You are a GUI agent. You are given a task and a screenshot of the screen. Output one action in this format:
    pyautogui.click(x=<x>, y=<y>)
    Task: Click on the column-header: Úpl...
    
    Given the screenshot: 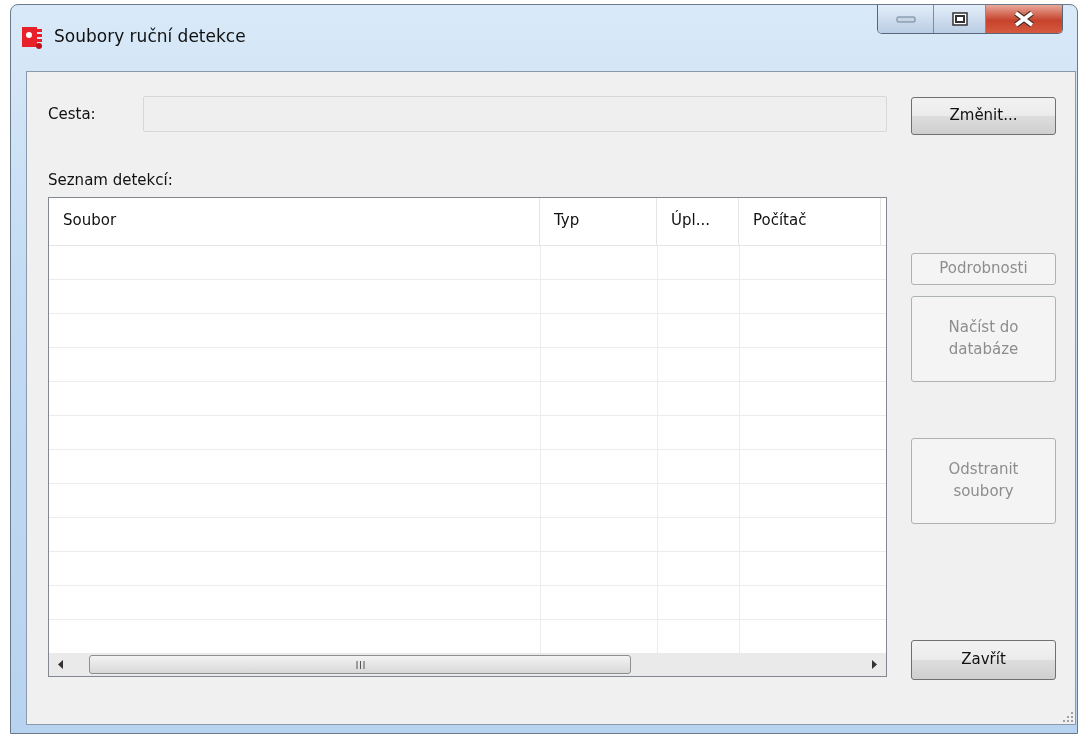 What is the action you would take?
    pyautogui.click(x=698, y=221)
    